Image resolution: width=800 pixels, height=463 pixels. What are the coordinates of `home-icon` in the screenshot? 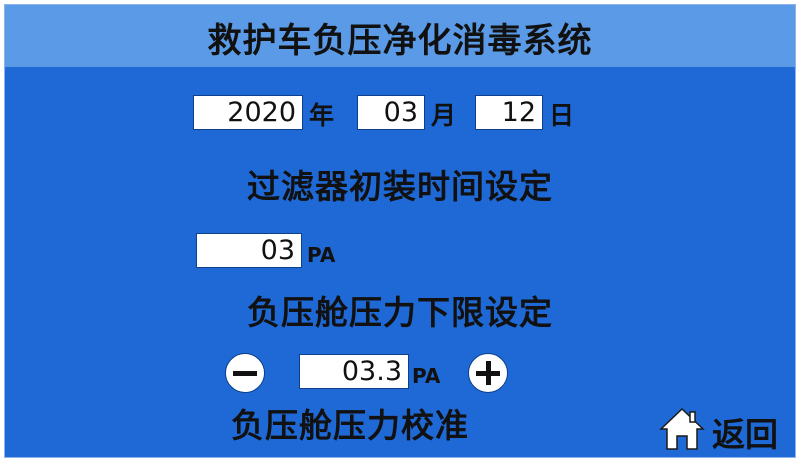 It's located at (682, 428).